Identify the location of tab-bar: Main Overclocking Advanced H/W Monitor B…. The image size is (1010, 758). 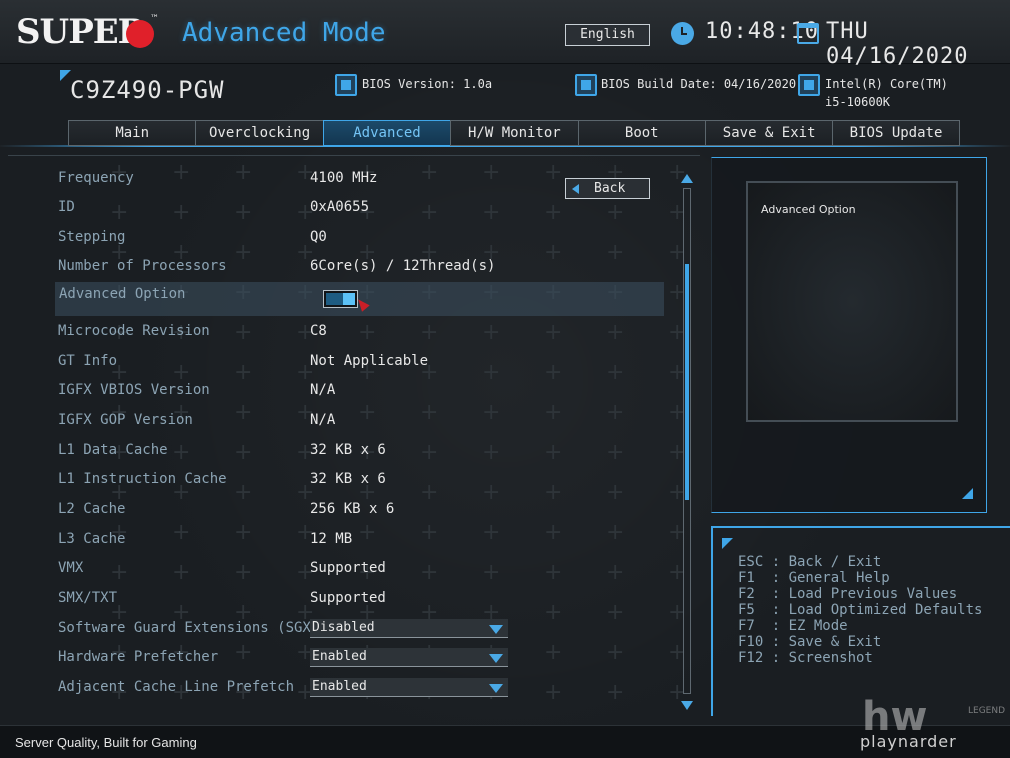
(514, 133).